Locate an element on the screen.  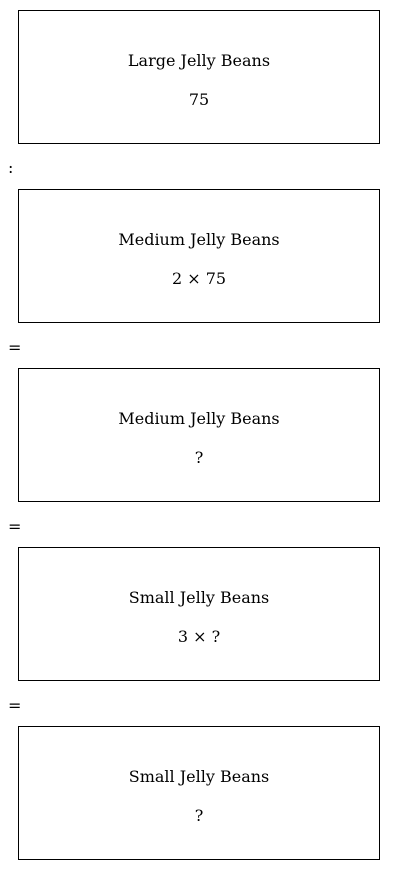
box-value: 75 is located at coordinates (199, 99).